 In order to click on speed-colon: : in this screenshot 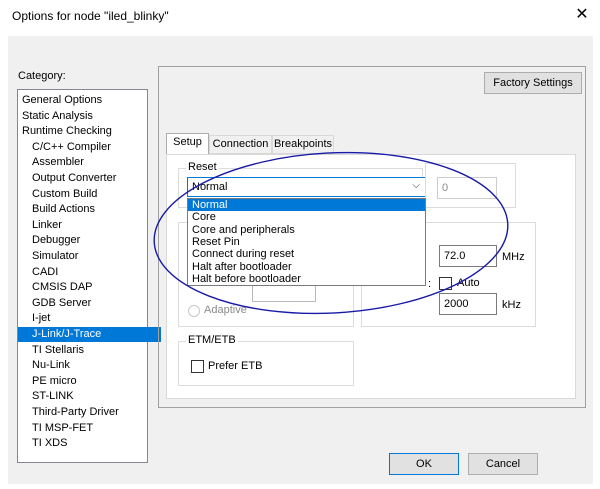, I will do `click(430, 284)`.